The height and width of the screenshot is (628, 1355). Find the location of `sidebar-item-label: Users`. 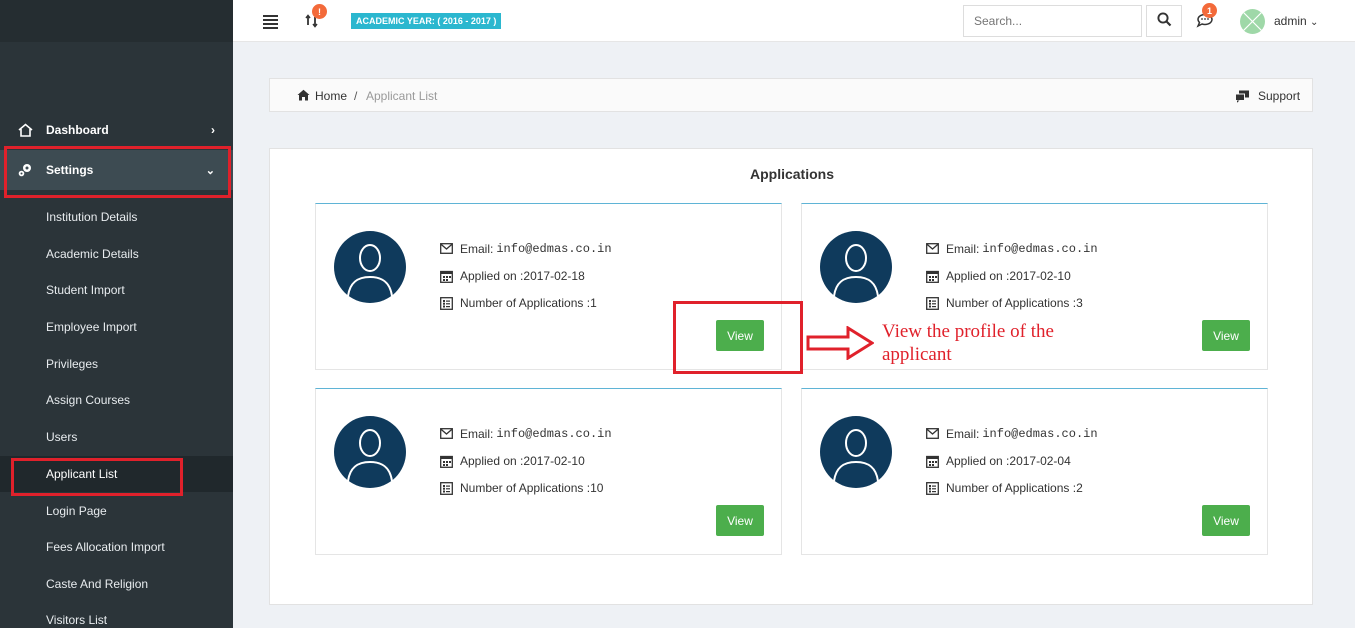

sidebar-item-label: Users is located at coordinates (62, 437).